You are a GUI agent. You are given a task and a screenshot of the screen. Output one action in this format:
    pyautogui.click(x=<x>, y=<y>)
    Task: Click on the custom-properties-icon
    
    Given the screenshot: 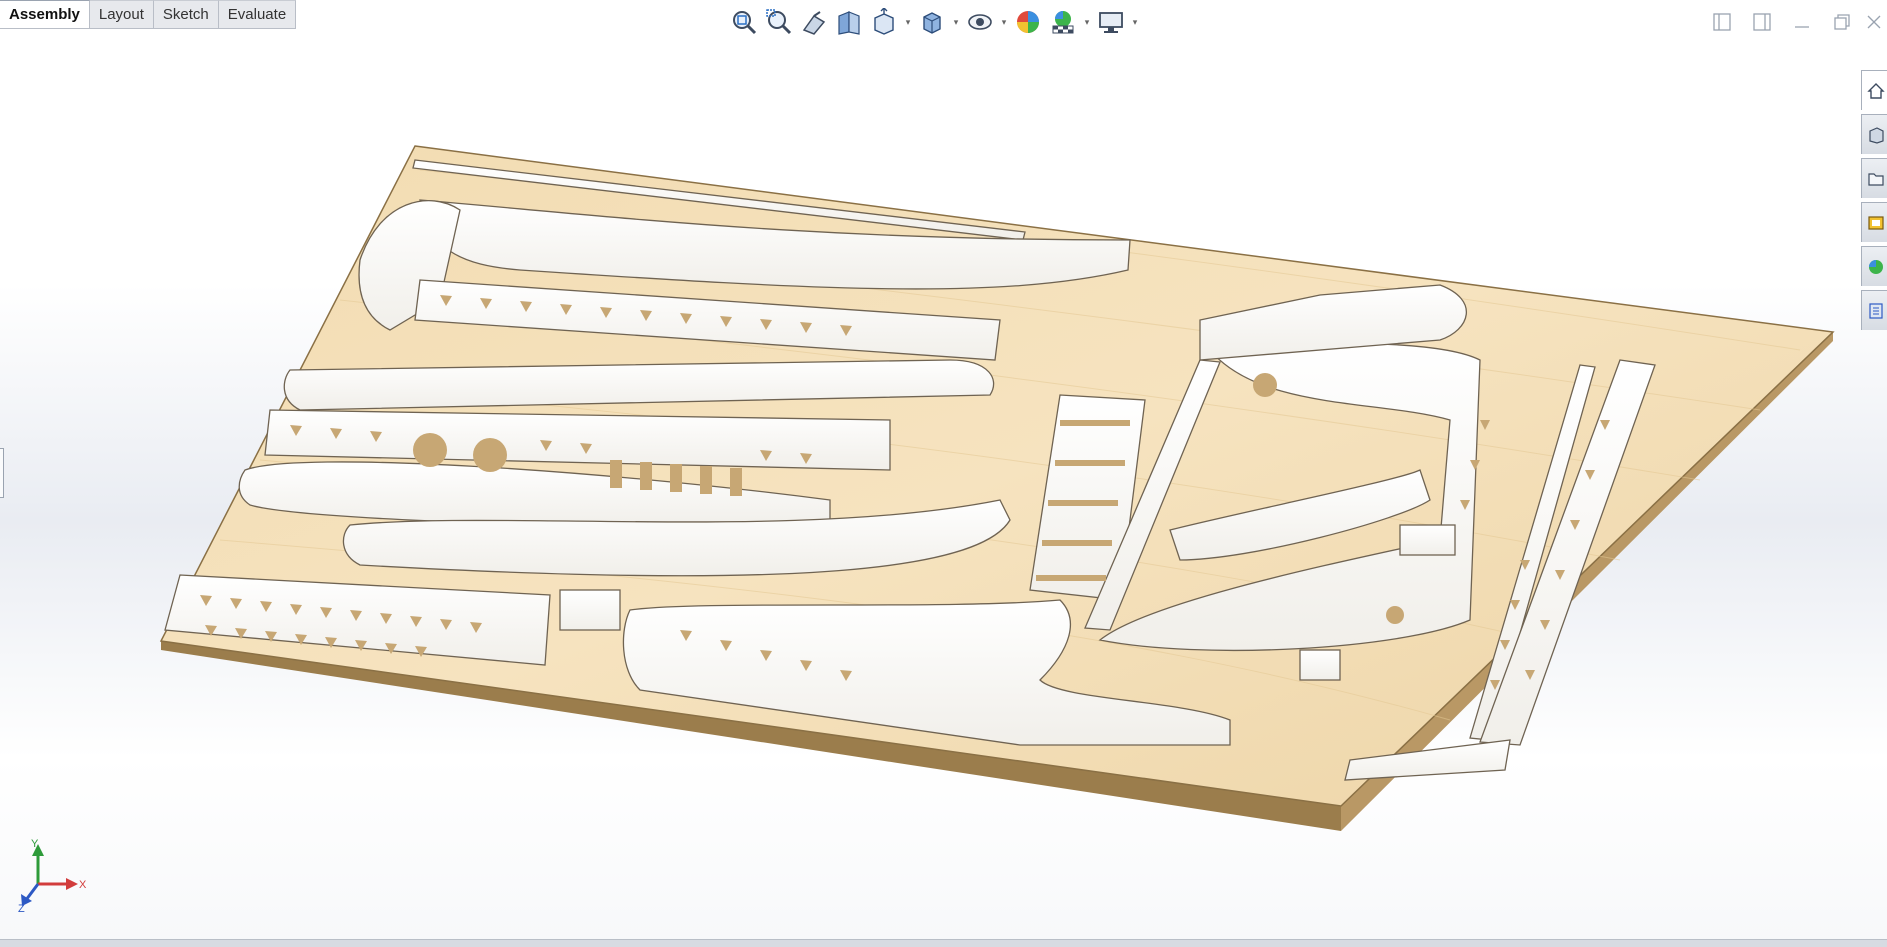 What is the action you would take?
    pyautogui.click(x=1874, y=310)
    